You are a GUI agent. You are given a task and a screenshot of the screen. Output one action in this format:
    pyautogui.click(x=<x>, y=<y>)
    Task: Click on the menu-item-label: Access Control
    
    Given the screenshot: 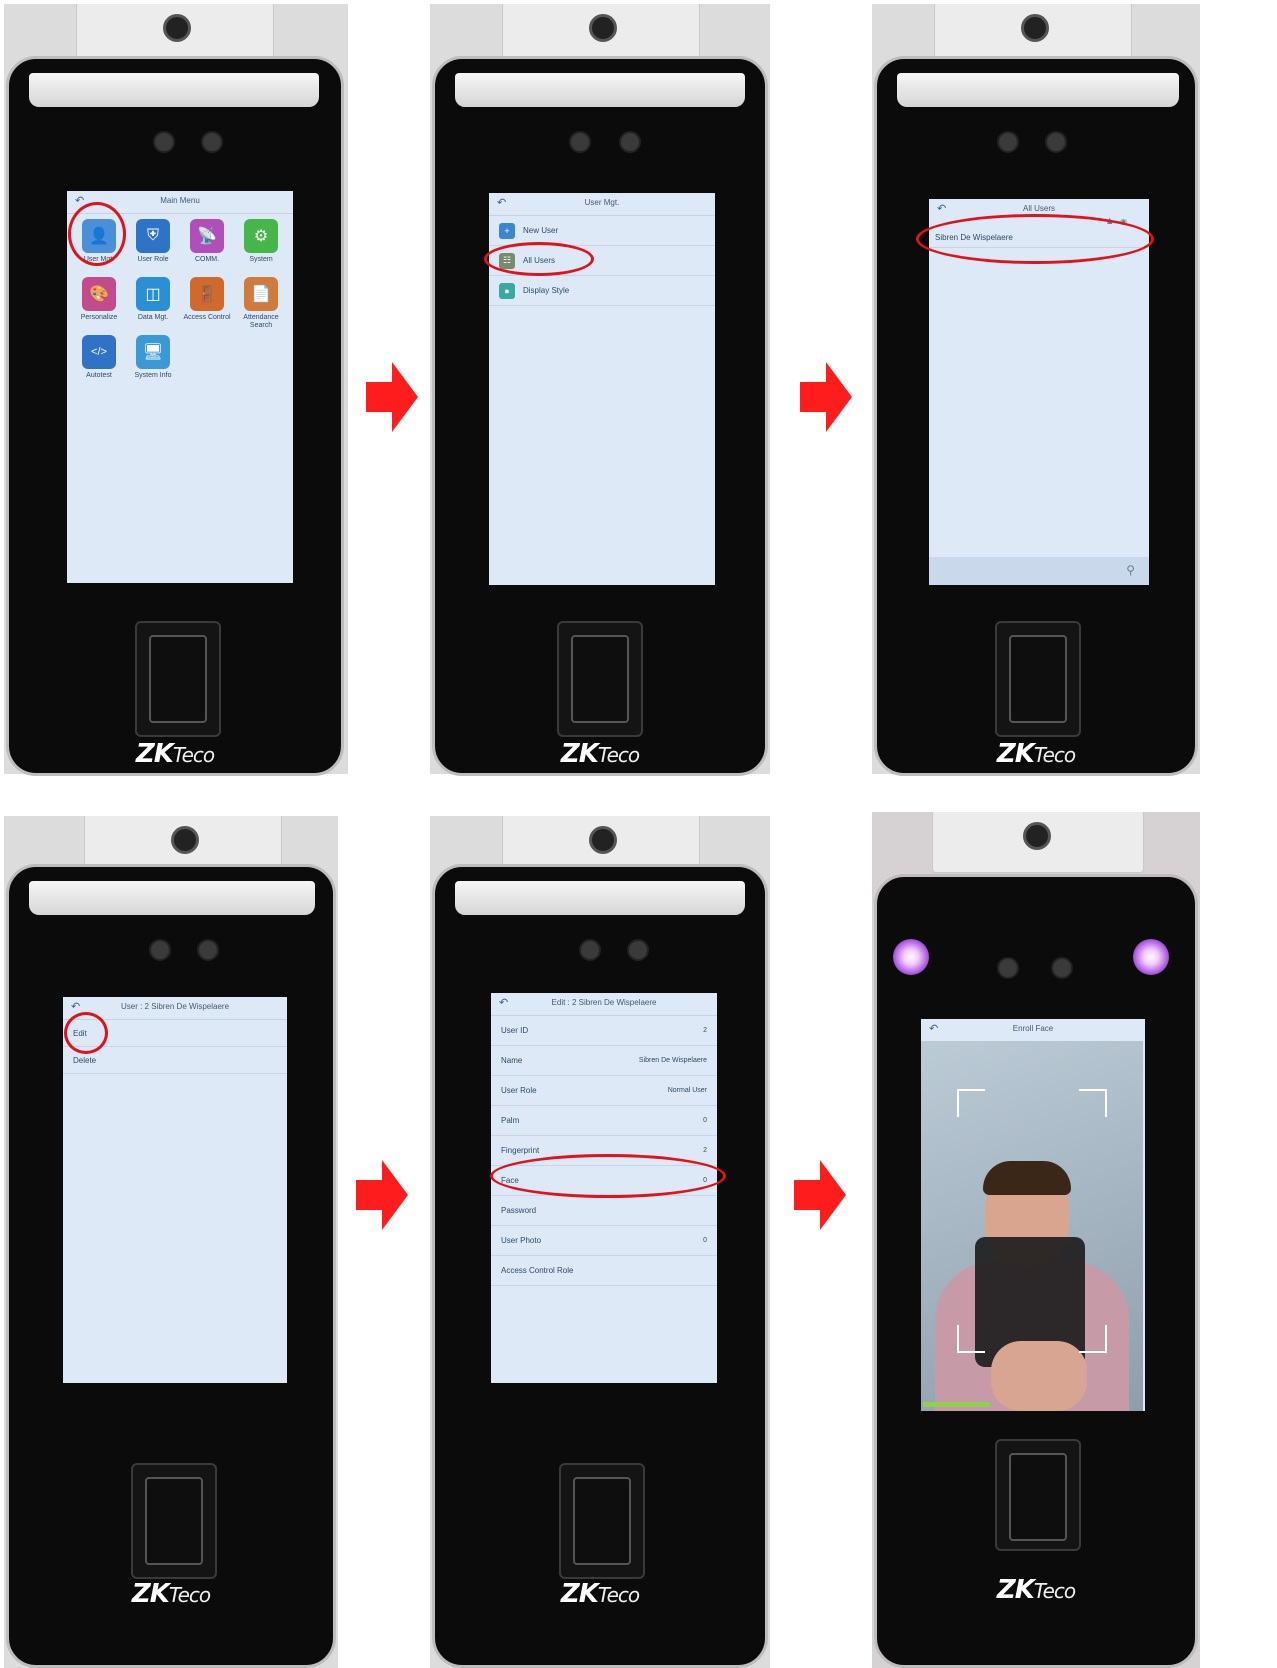 What is the action you would take?
    pyautogui.click(x=207, y=317)
    